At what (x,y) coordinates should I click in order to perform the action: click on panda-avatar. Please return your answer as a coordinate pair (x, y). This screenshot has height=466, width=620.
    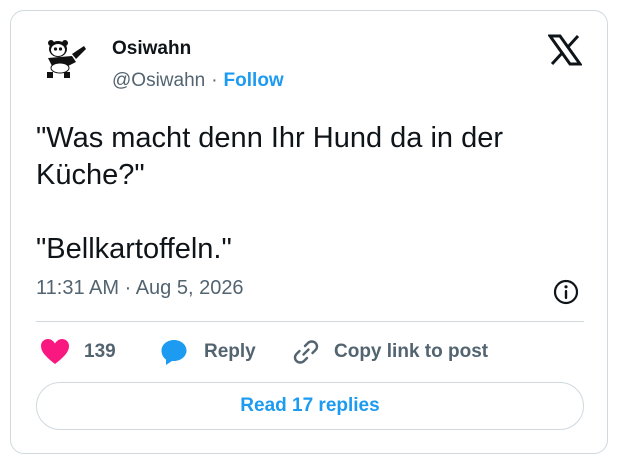
    Looking at the image, I should click on (64, 58).